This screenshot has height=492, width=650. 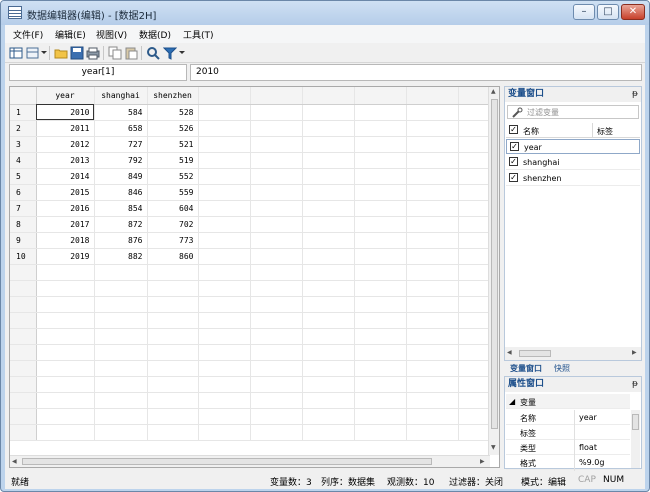 What do you see at coordinates (493, 91) in the screenshot?
I see `scroll-up-icon: ▲` at bounding box center [493, 91].